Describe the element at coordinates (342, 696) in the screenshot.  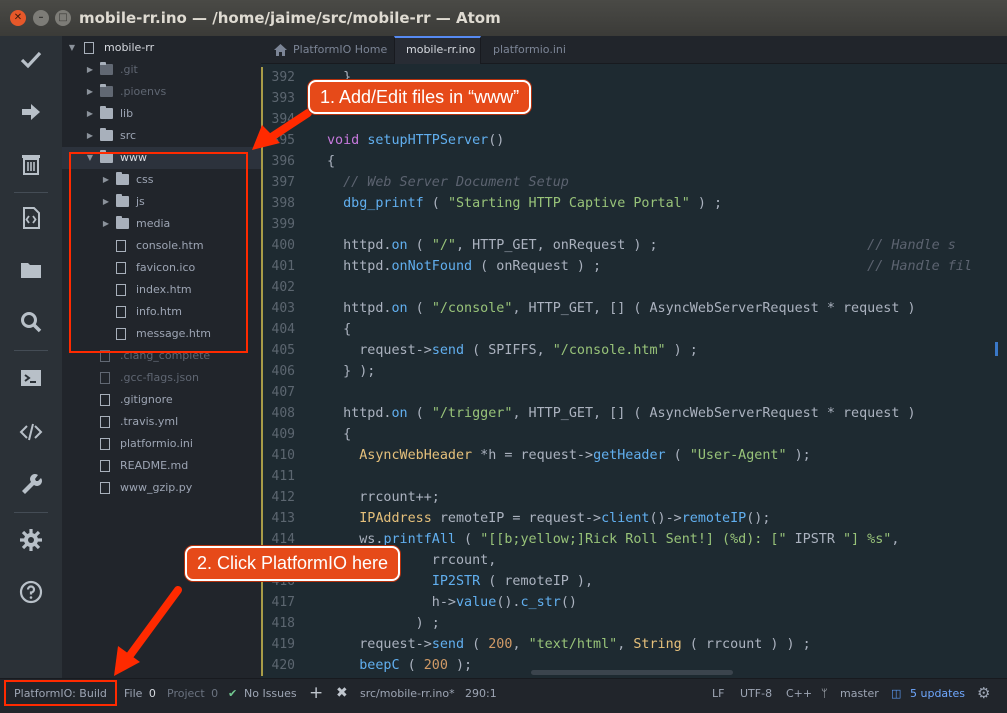
I see `close-icon: ✖` at that location.